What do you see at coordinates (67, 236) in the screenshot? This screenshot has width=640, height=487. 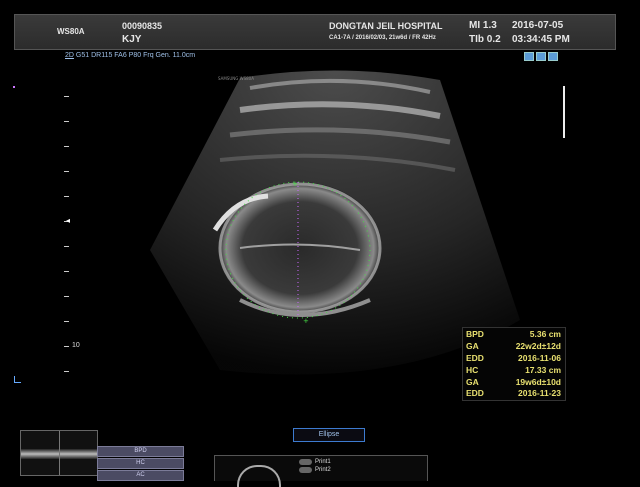 I see `depth-scale` at bounding box center [67, 236].